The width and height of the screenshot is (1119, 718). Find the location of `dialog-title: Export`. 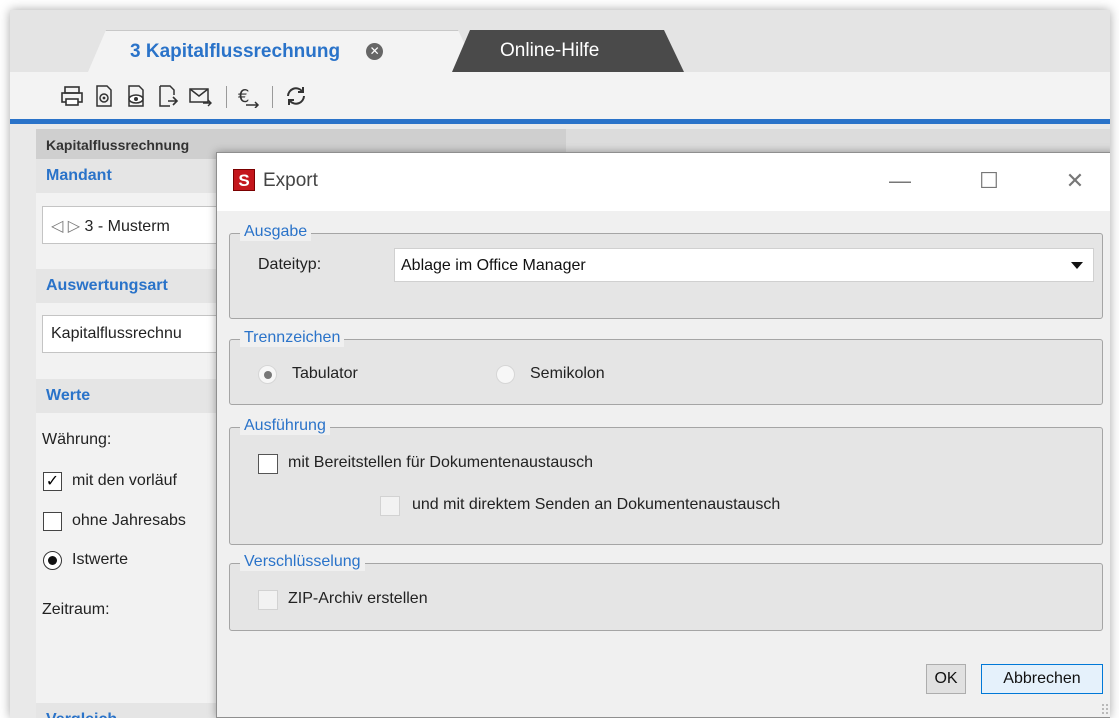

dialog-title: Export is located at coordinates (290, 180).